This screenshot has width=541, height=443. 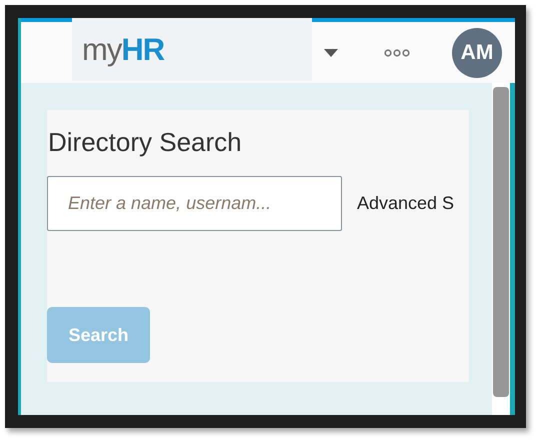 I want to click on more-icon, so click(x=397, y=52).